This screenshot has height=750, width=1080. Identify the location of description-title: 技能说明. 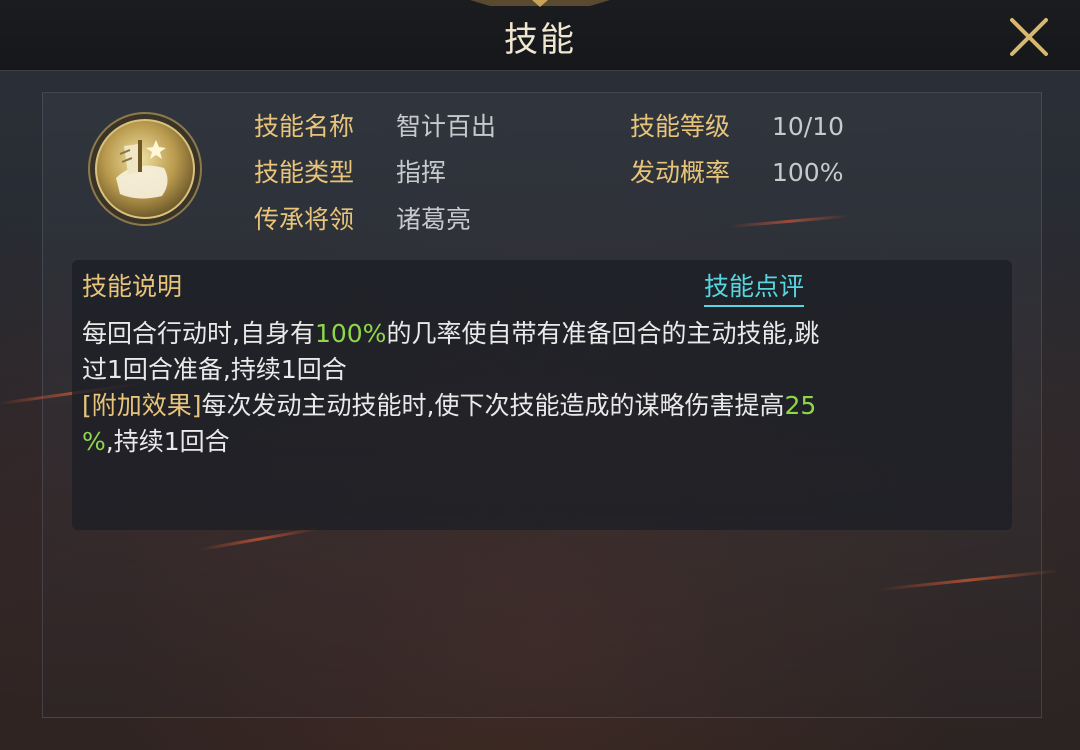
(132, 286).